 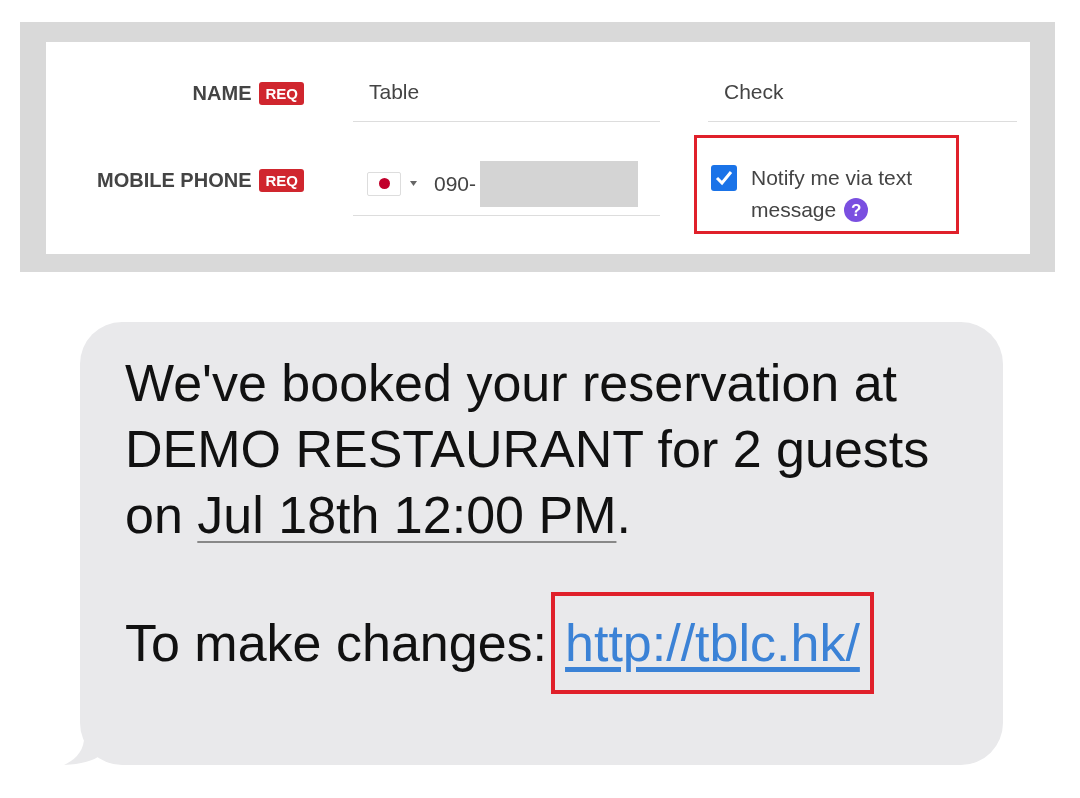 What do you see at coordinates (222, 93) in the screenshot?
I see `field-label: NAME` at bounding box center [222, 93].